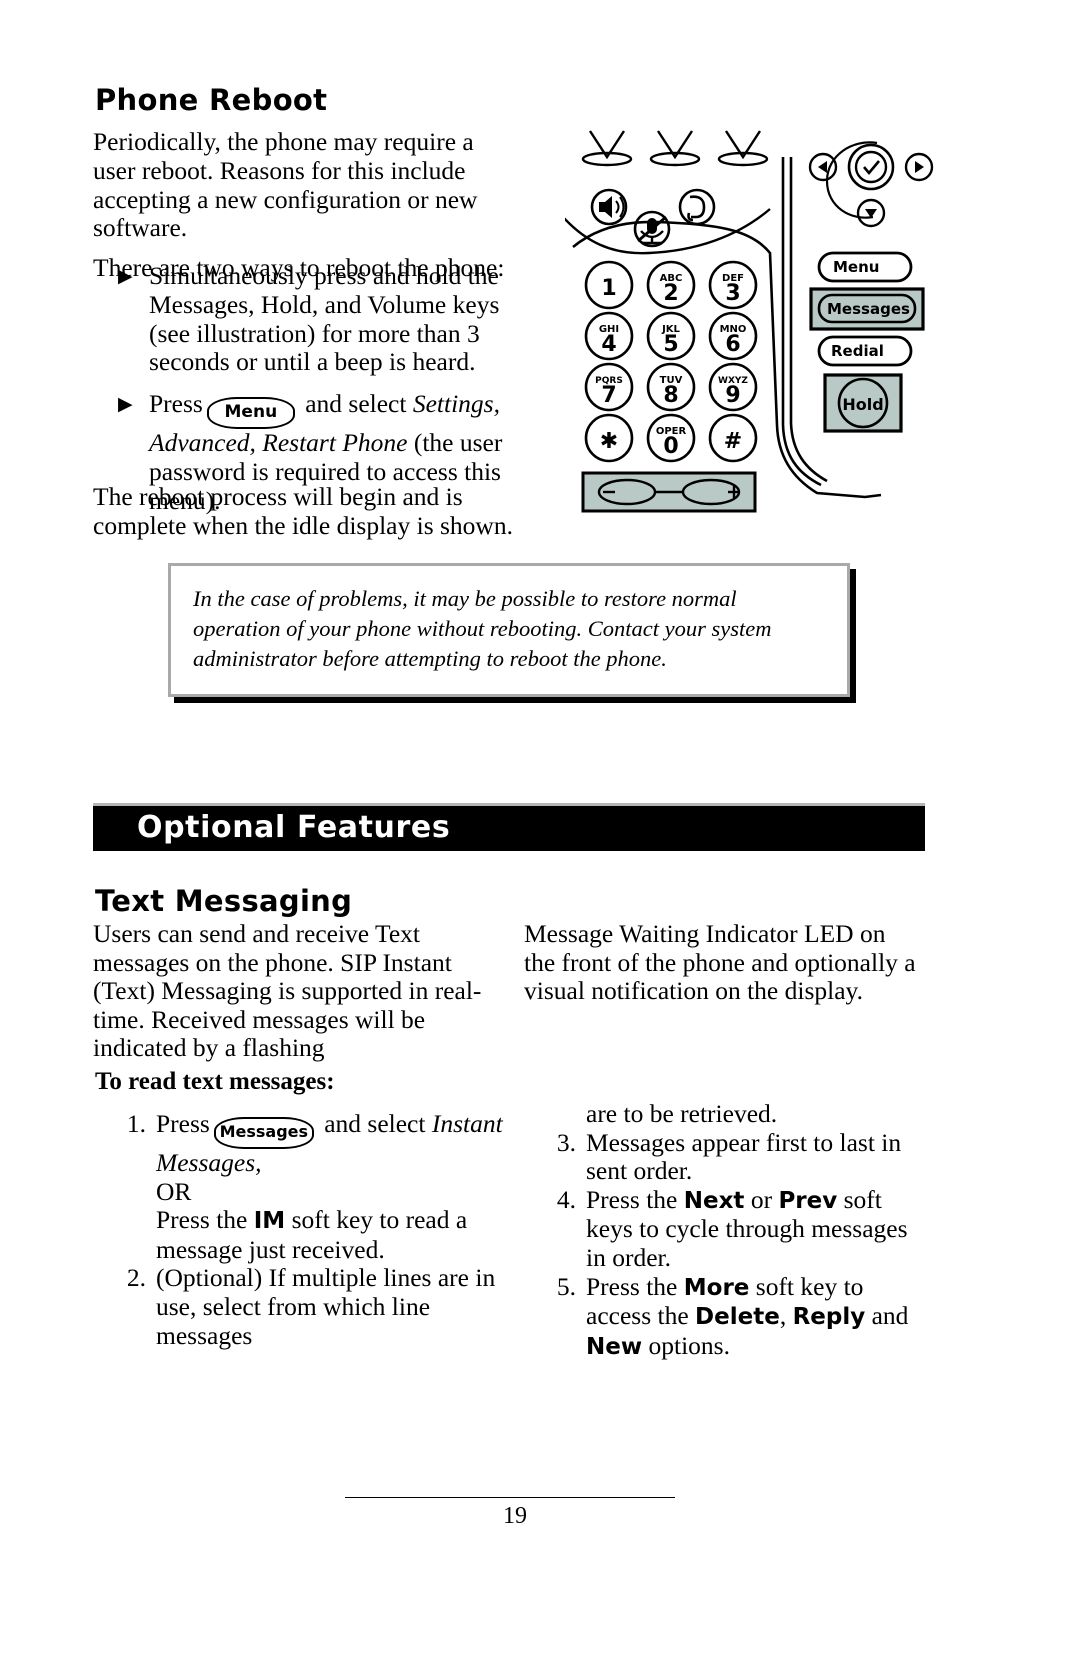 Image resolution: width=1080 pixels, height=1669 pixels. Describe the element at coordinates (269, 1221) in the screenshot. I see `im-soft-key-label: IM` at that location.